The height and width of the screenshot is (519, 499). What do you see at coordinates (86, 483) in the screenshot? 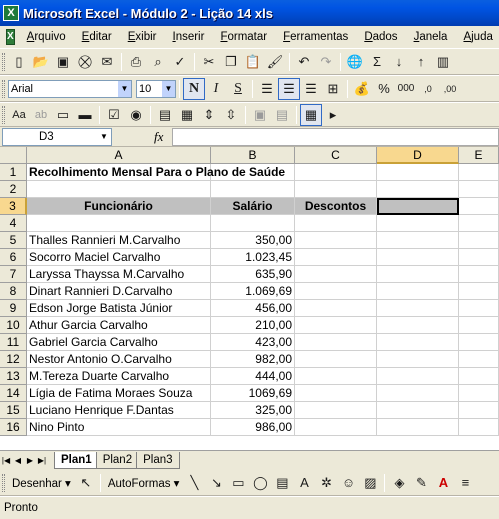
I see `select-objects-icon: ↖` at bounding box center [86, 483].